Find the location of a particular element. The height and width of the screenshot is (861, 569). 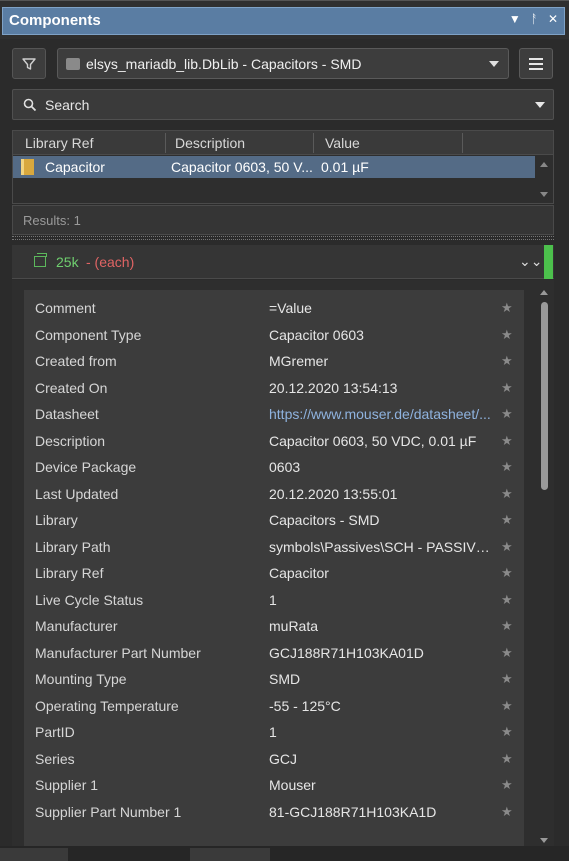

property-row: Supplier 1 Mouser ★ is located at coordinates (274, 786).